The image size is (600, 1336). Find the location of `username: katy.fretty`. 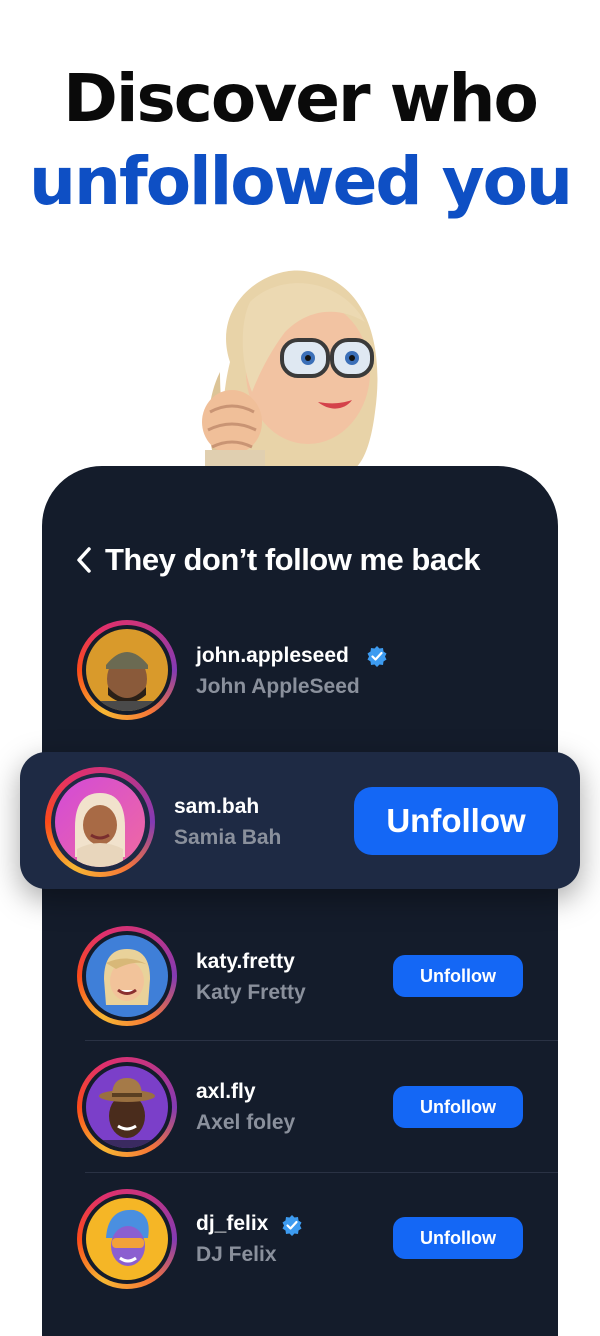

username: katy.fretty is located at coordinates (245, 962).